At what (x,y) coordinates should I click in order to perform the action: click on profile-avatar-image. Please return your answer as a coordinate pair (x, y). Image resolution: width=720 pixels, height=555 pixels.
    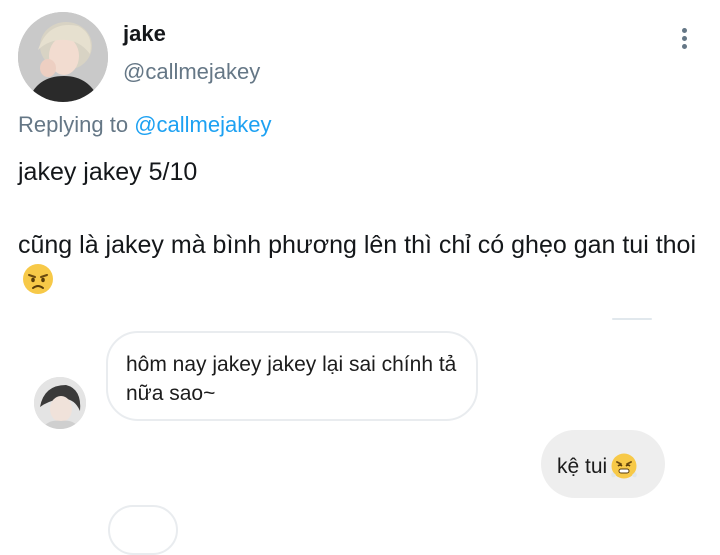
    Looking at the image, I should click on (63, 57).